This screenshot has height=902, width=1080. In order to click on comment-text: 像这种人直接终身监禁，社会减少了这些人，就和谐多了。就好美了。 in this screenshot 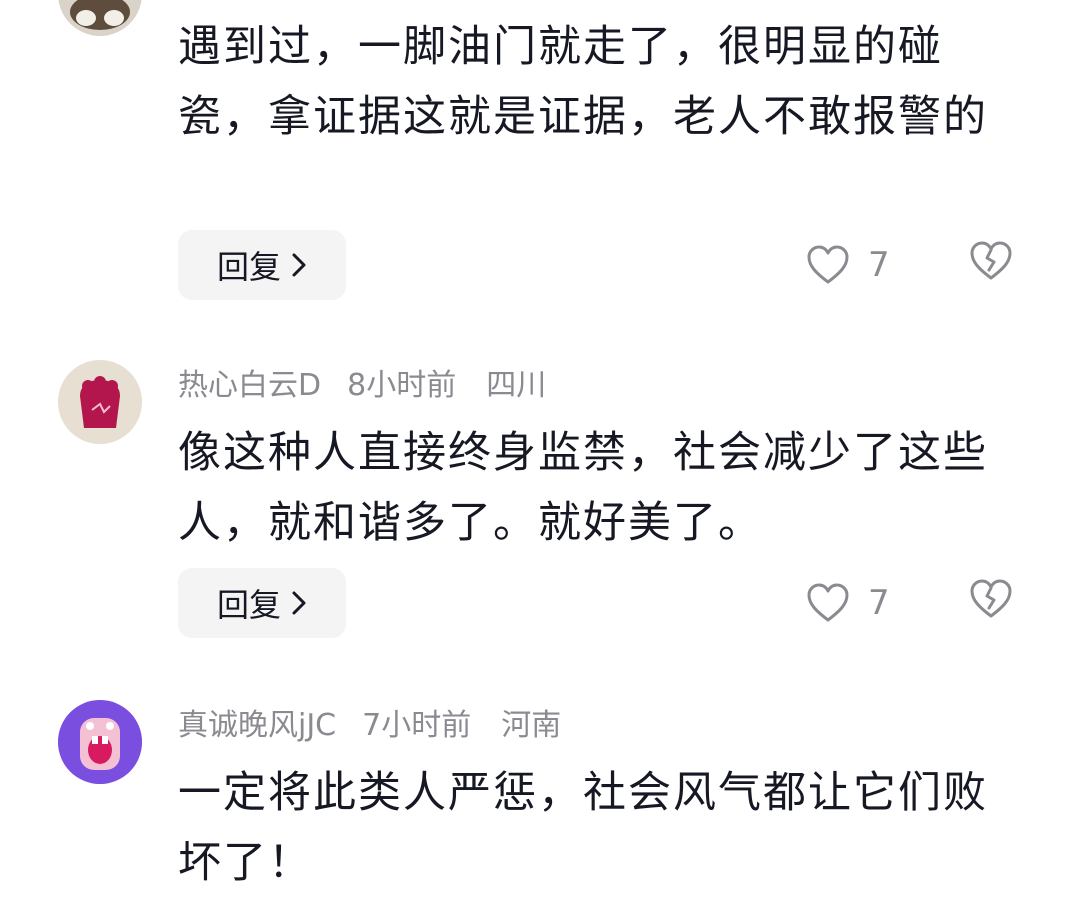, I will do `click(583, 488)`.